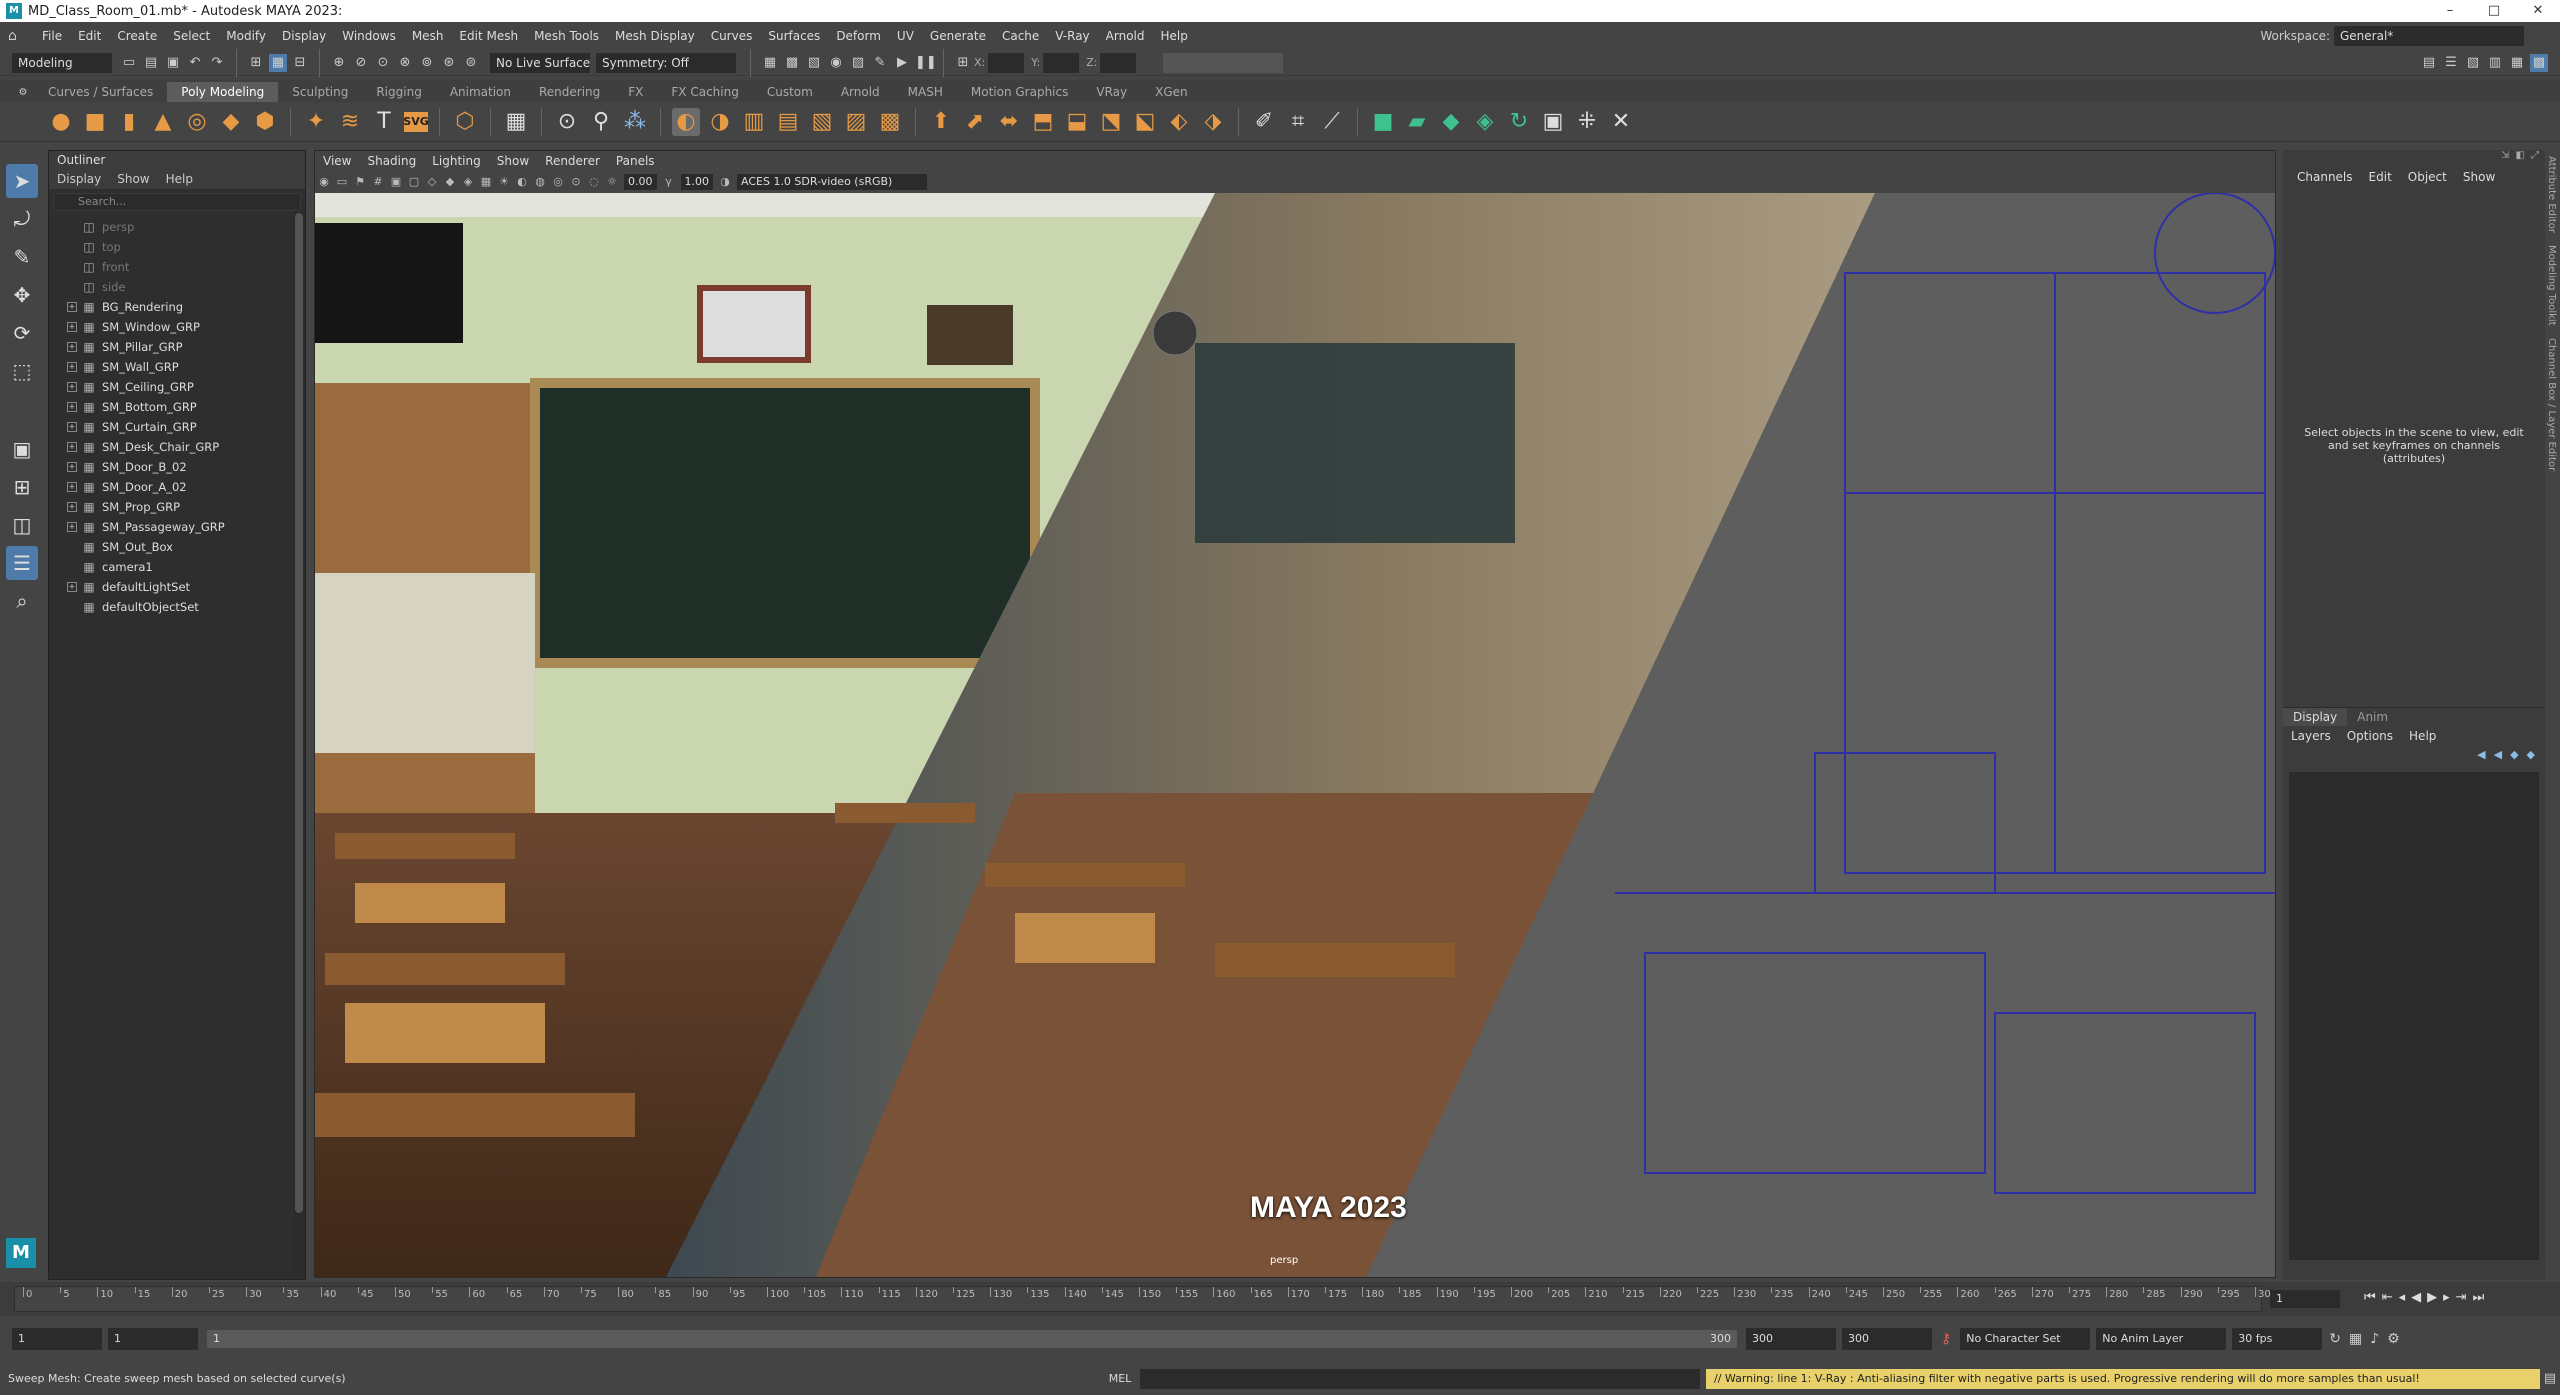 The height and width of the screenshot is (1395, 2560). What do you see at coordinates (22, 257) in the screenshot?
I see `paint-select-icon: ✎` at bounding box center [22, 257].